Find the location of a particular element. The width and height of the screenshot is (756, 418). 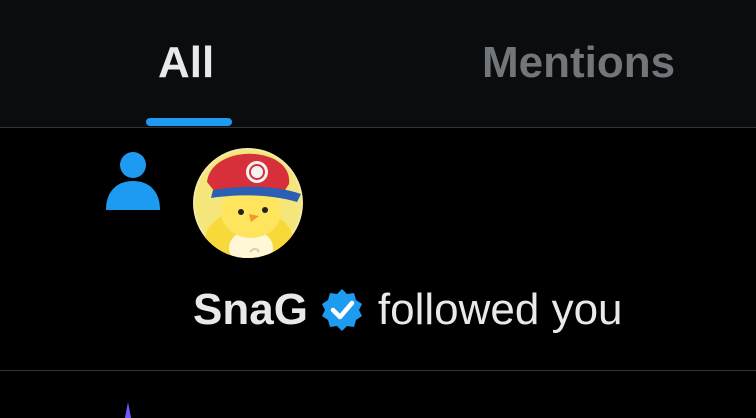

notification-action-text: followed you is located at coordinates (500, 309).